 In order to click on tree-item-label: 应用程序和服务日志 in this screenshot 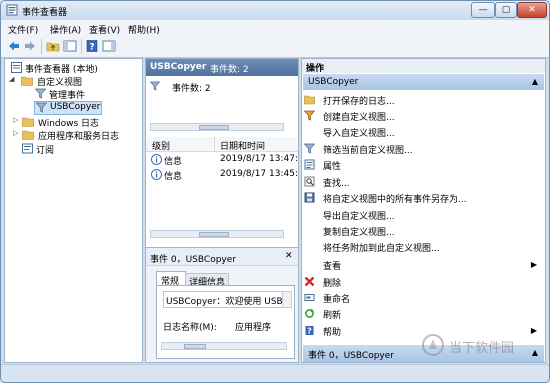, I will do `click(79, 137)`.